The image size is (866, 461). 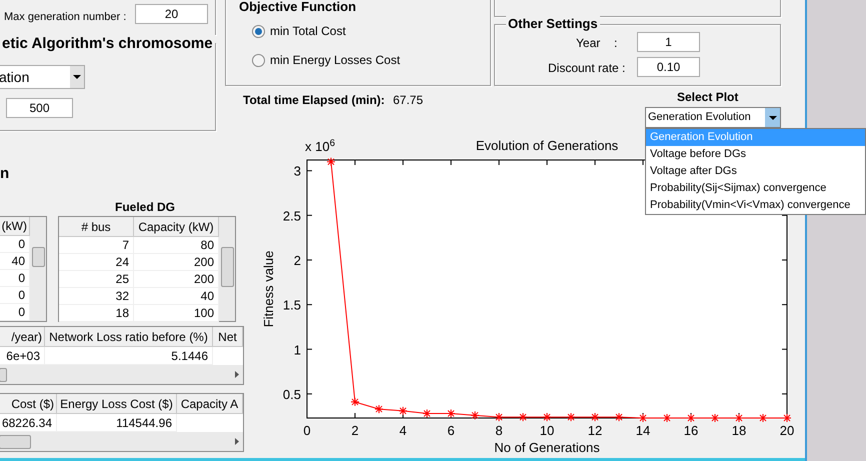 What do you see at coordinates (307, 430) in the screenshot?
I see `x-tick-label: 0` at bounding box center [307, 430].